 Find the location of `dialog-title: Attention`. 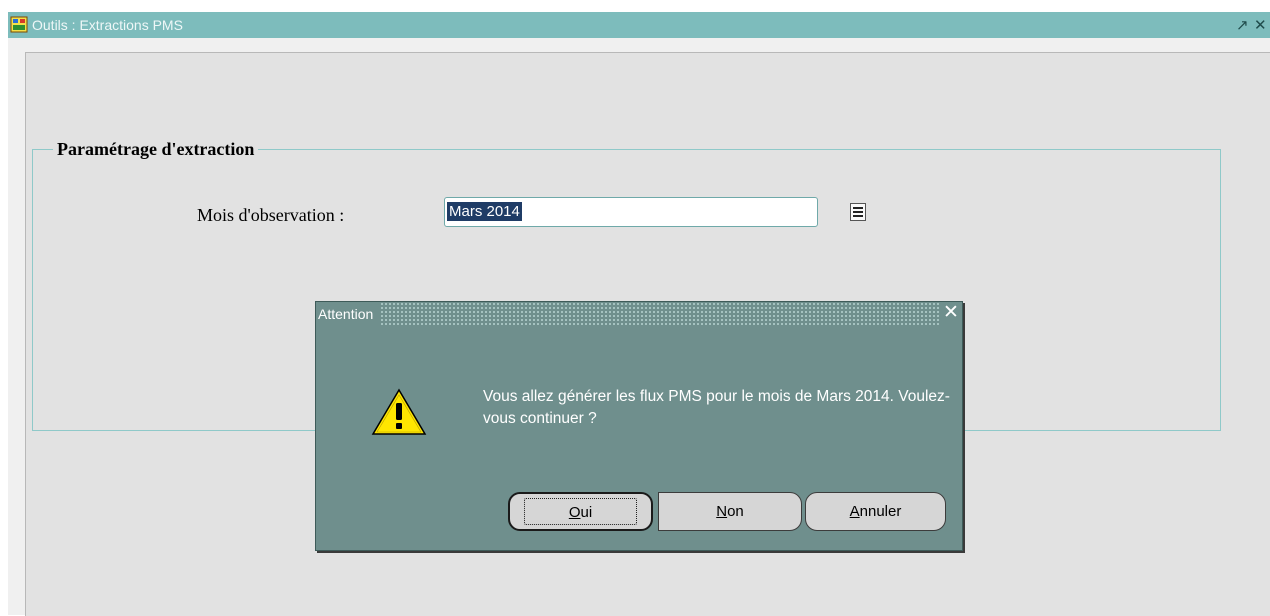

dialog-title: Attention is located at coordinates (348, 314).